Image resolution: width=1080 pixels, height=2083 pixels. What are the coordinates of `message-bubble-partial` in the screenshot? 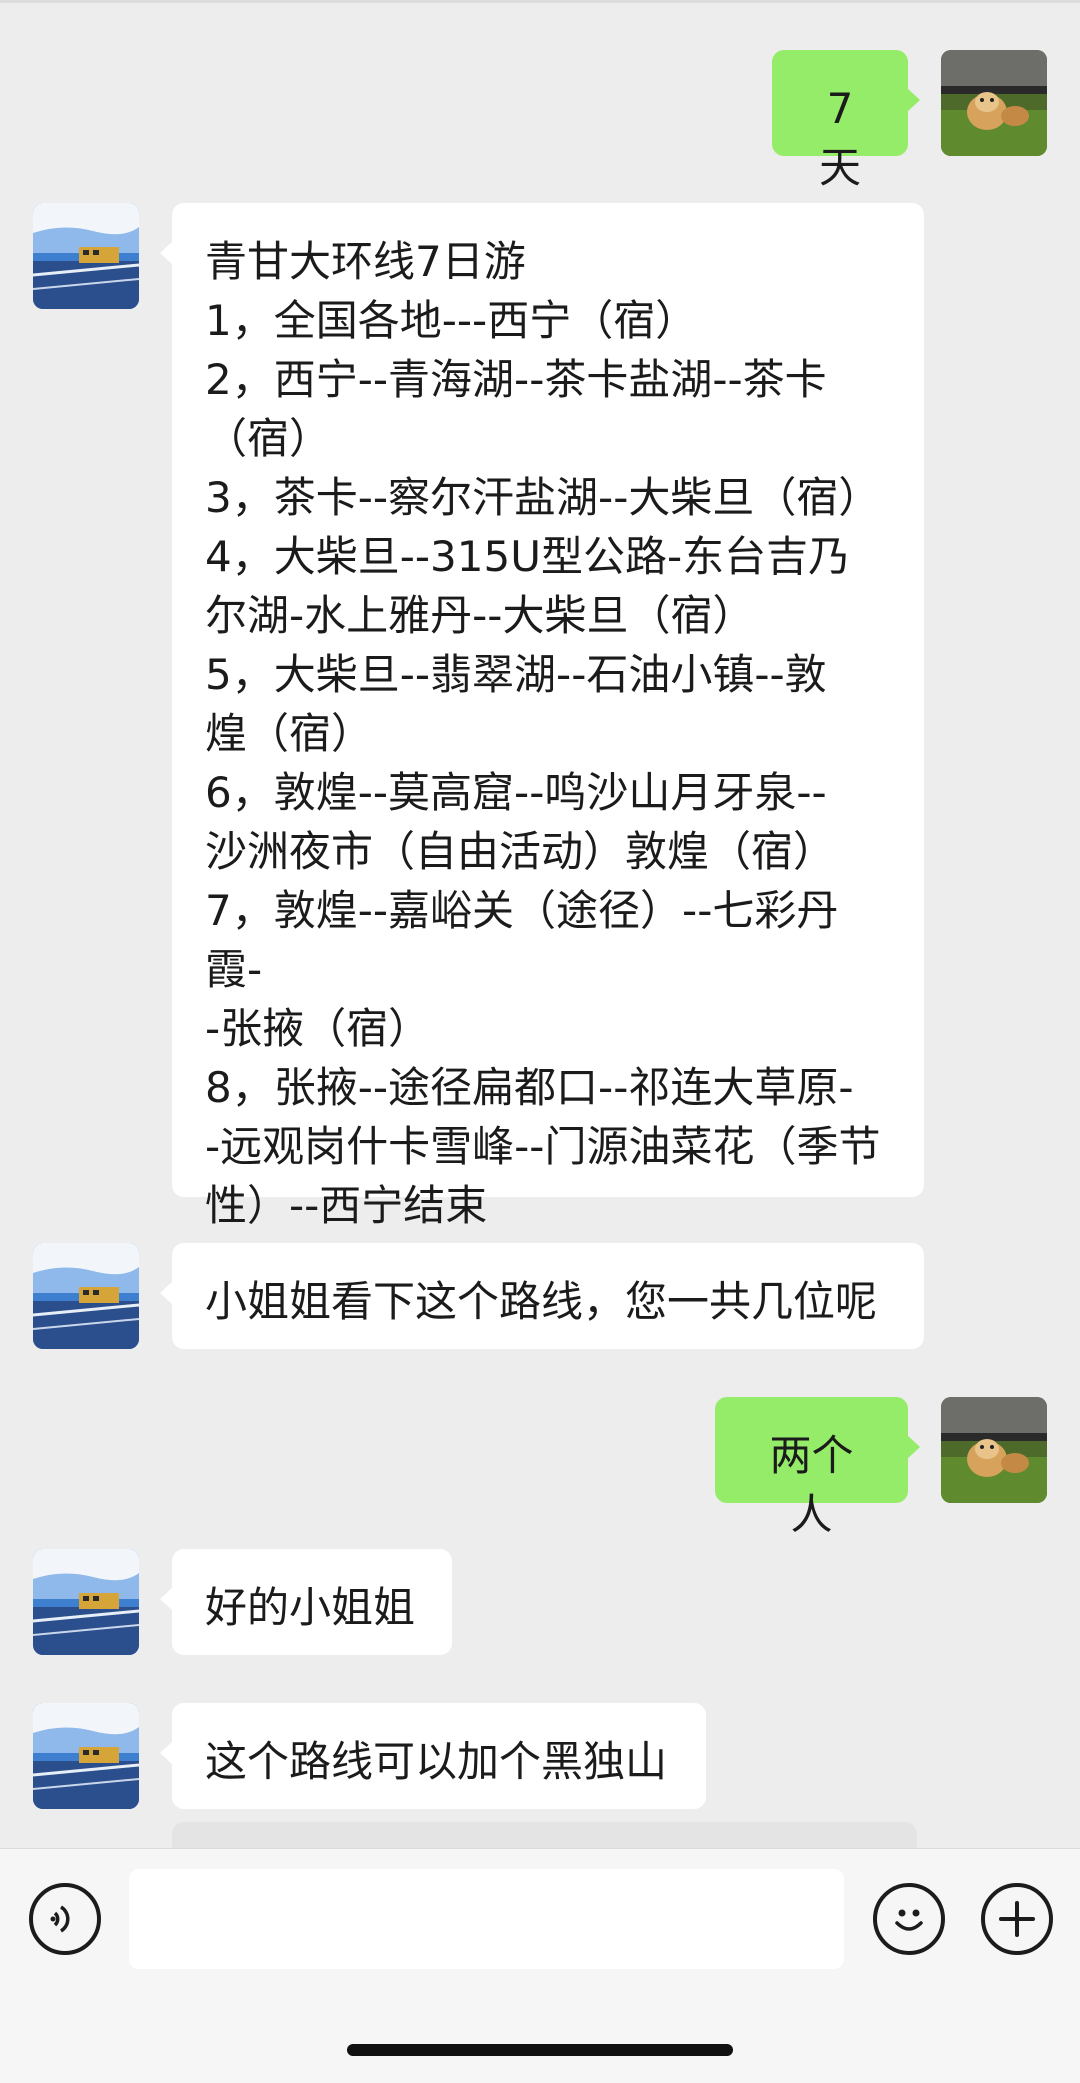 It's located at (544, 1835).